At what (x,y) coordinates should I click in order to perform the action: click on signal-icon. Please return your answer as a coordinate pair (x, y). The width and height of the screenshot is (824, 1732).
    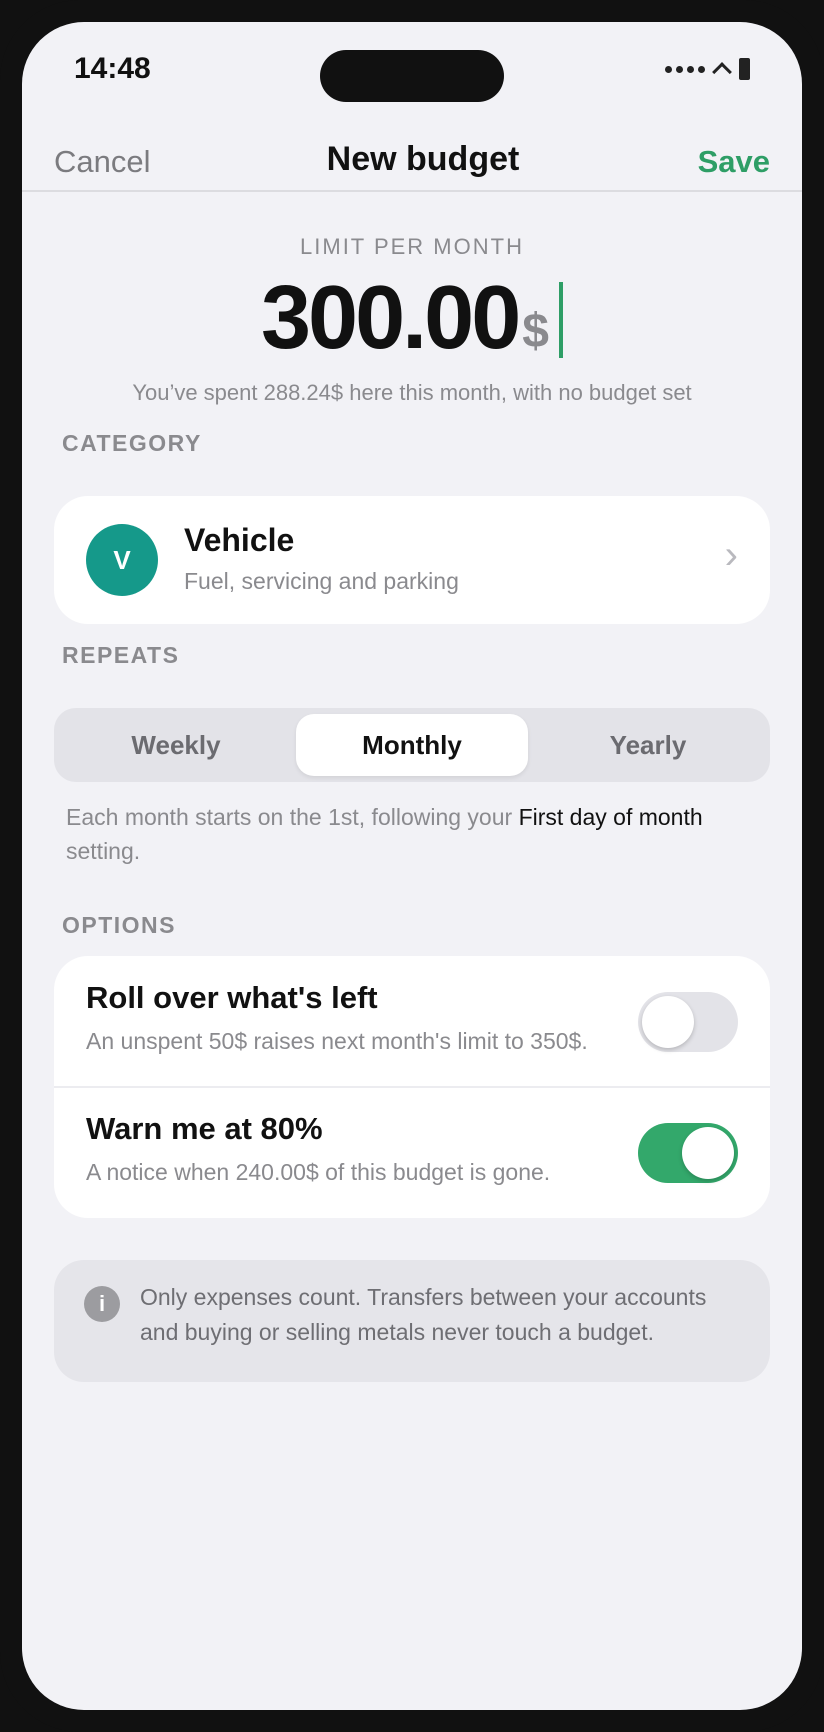
    Looking at the image, I should click on (685, 69).